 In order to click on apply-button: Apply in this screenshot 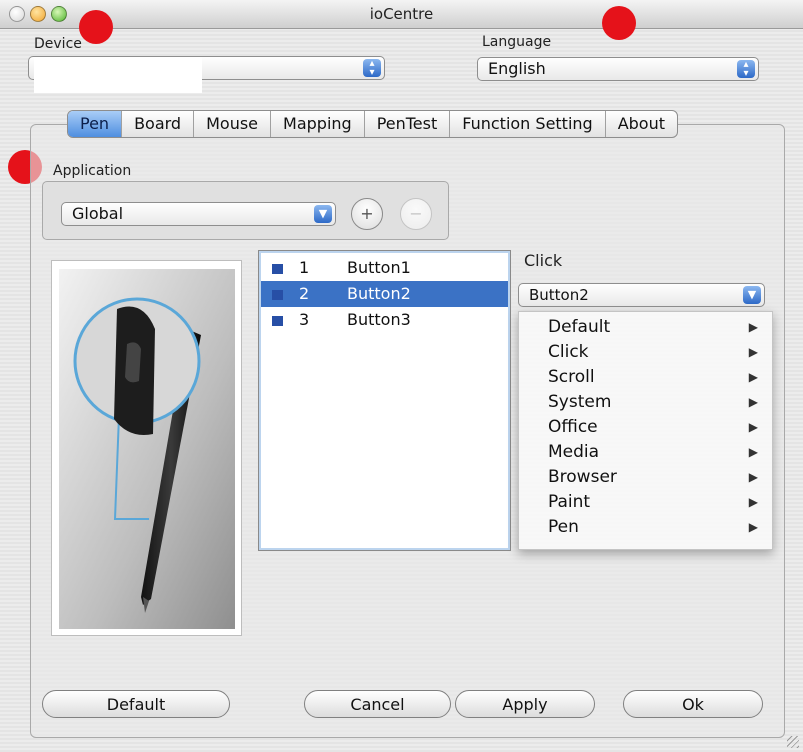, I will do `click(525, 704)`.